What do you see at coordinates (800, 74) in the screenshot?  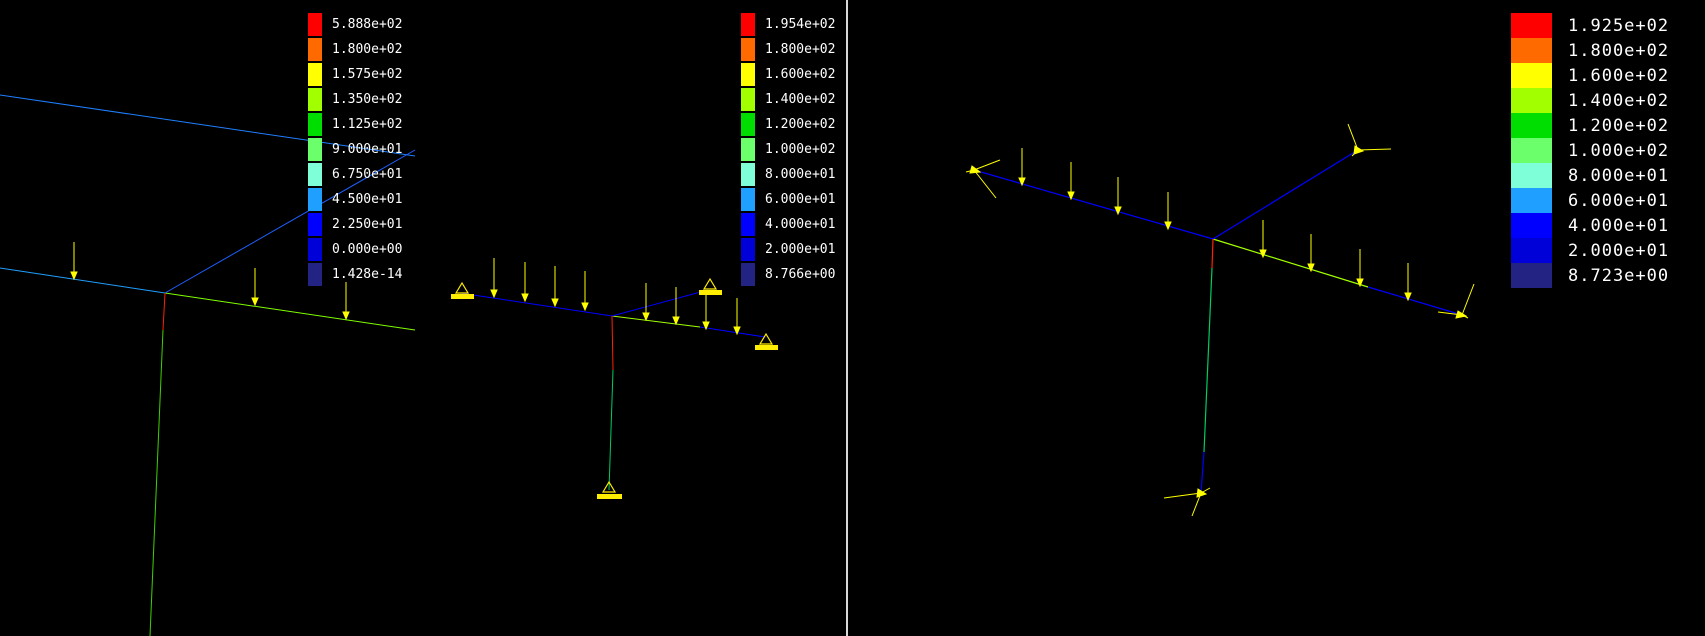 I see `legend-value-label: 1.600e+02` at bounding box center [800, 74].